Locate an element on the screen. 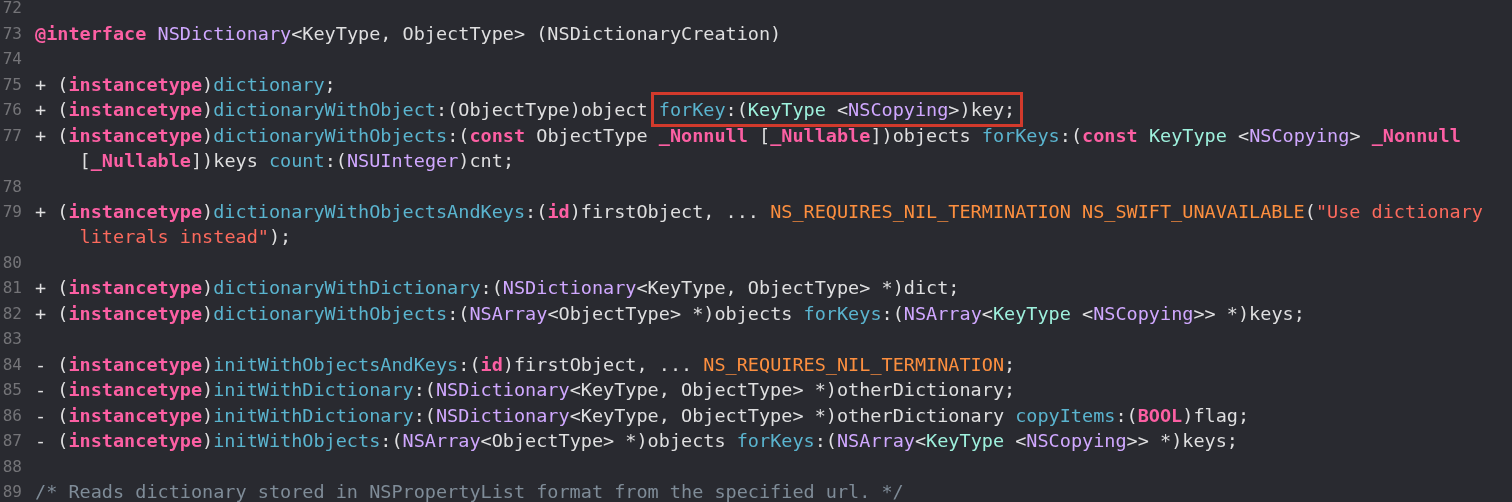  line-number: 73 is located at coordinates (12, 33).